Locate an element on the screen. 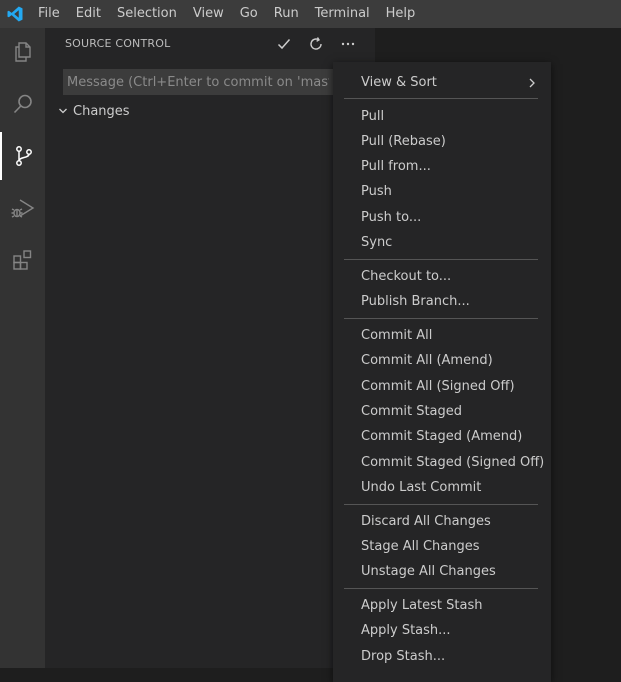 This screenshot has height=682, width=621. menu-file: File is located at coordinates (49, 14).